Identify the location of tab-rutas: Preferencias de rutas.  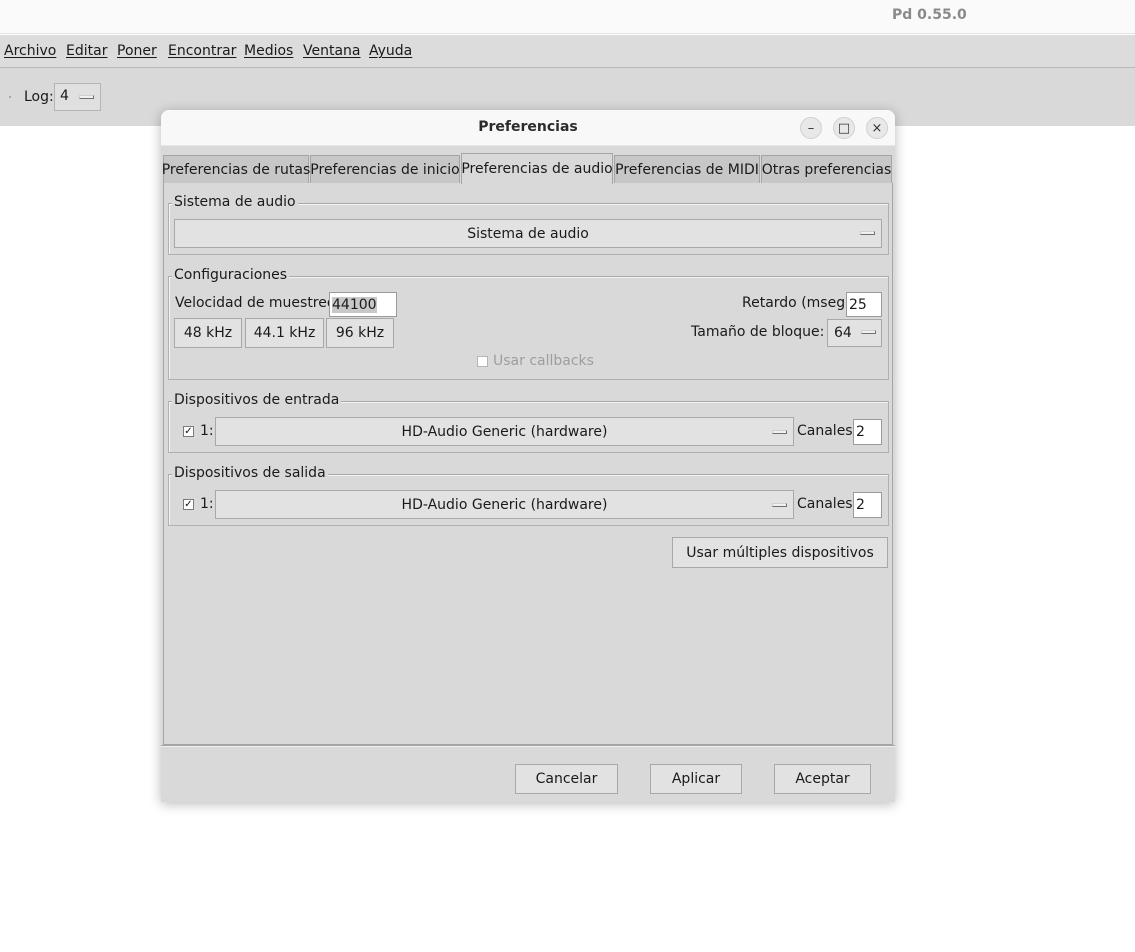
(236, 169).